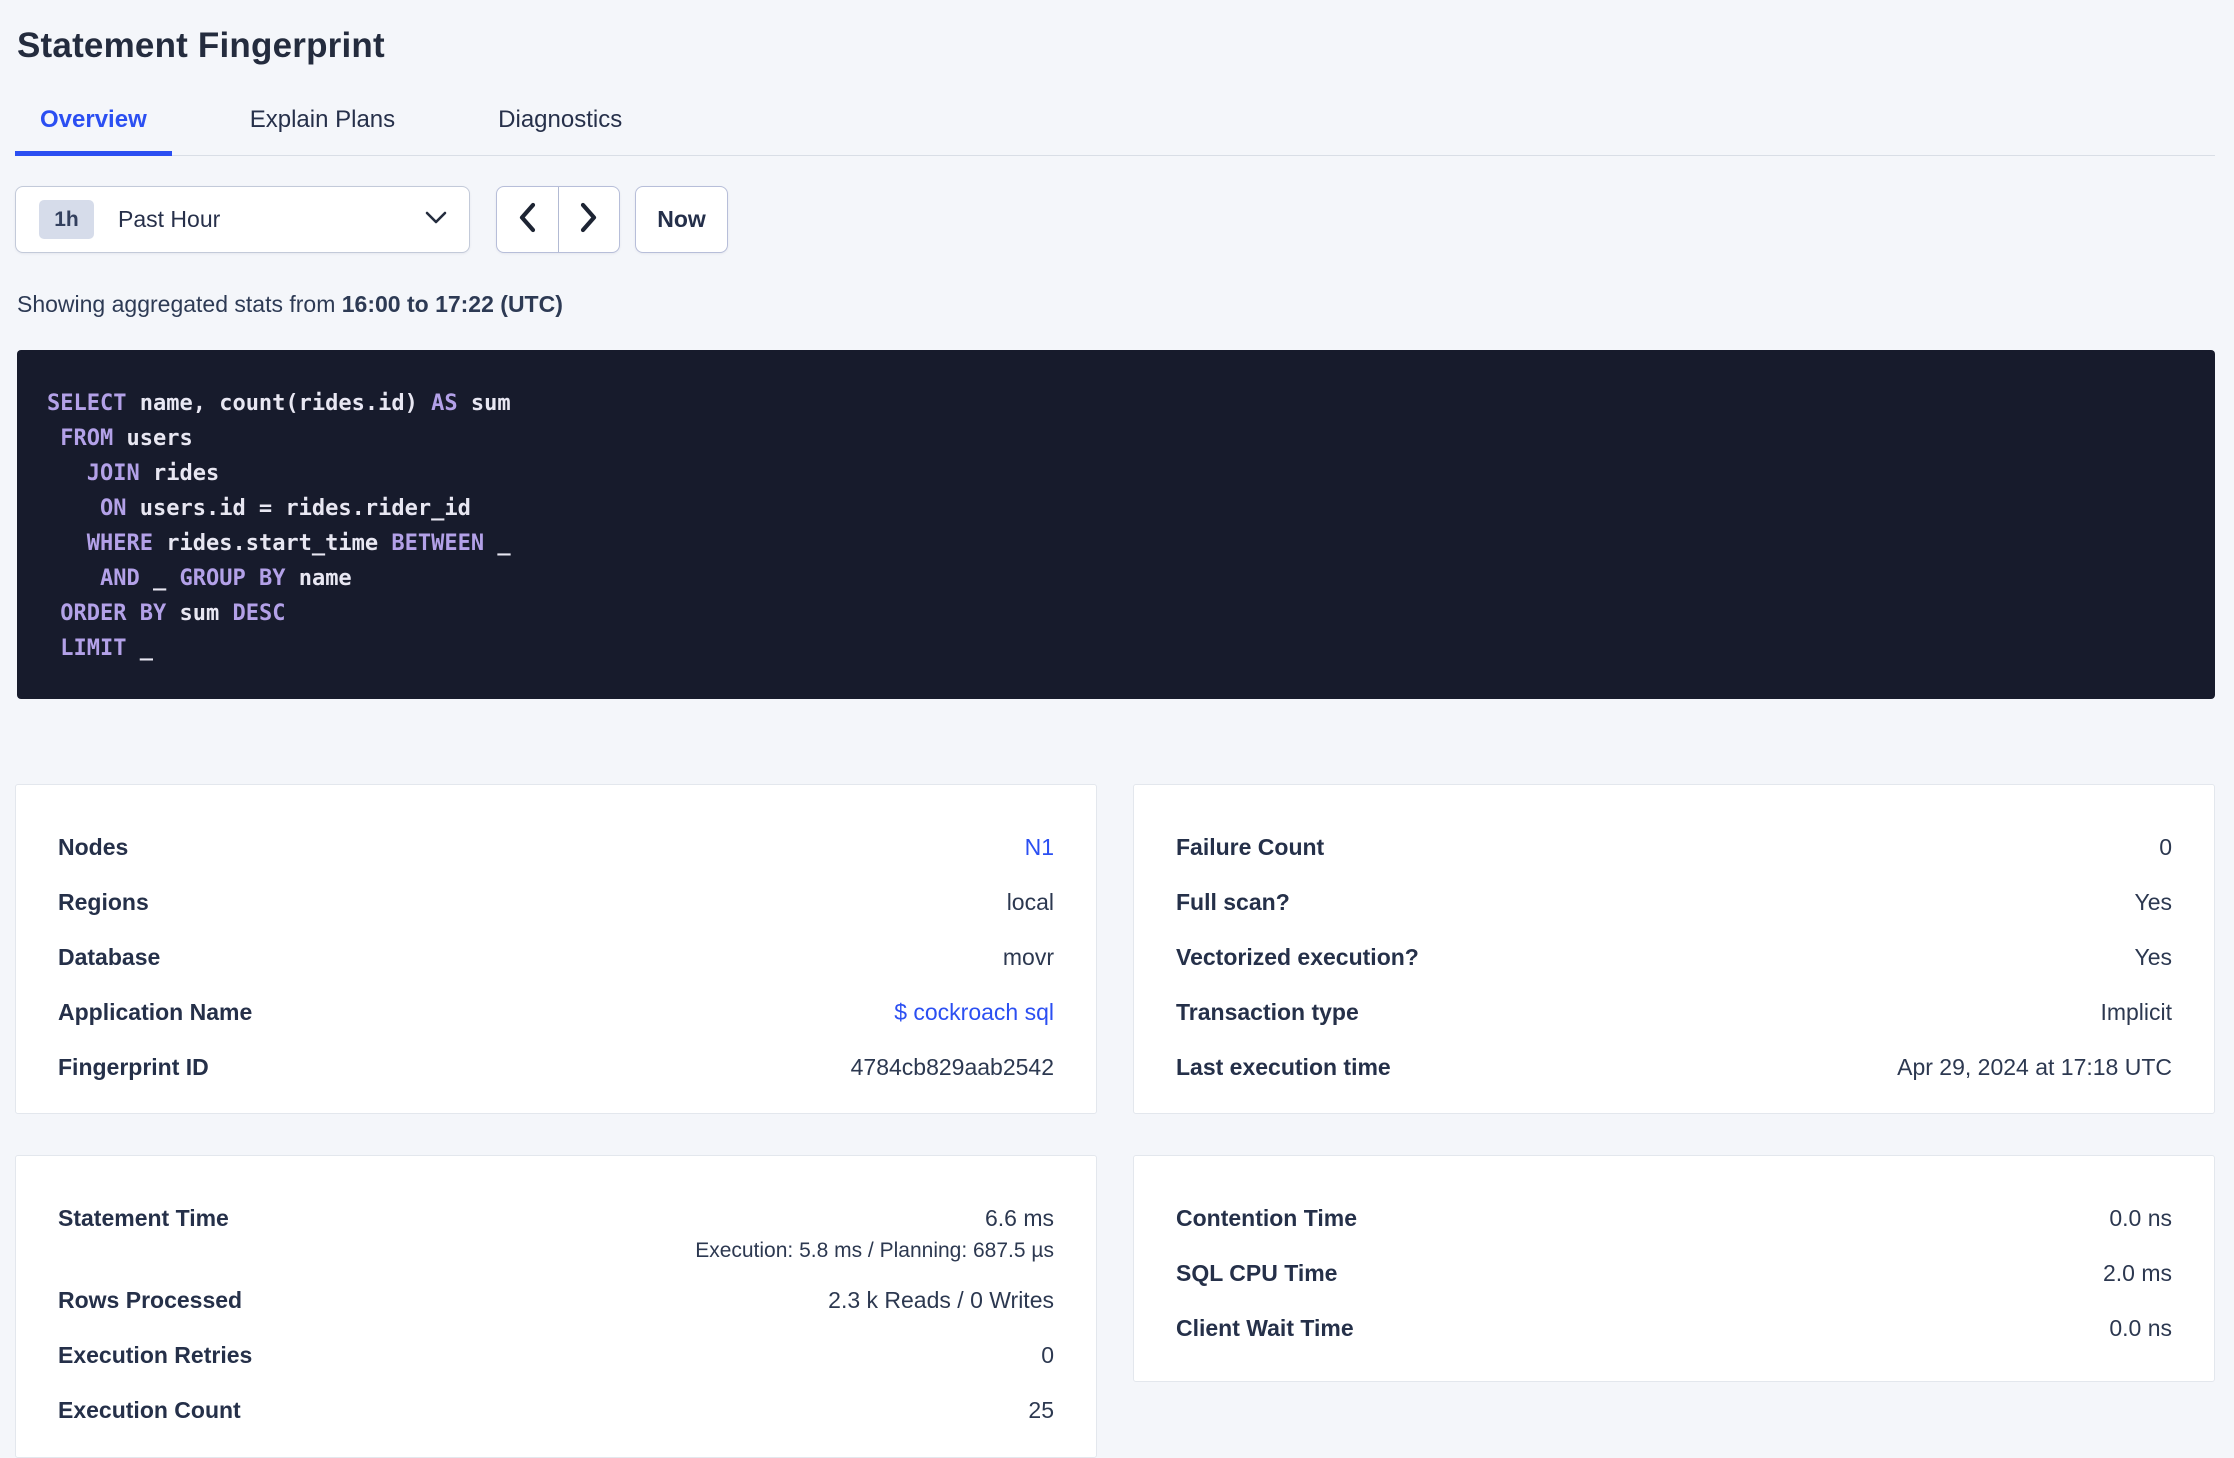  What do you see at coordinates (87, 438) in the screenshot?
I see `sql-keyword: FROM` at bounding box center [87, 438].